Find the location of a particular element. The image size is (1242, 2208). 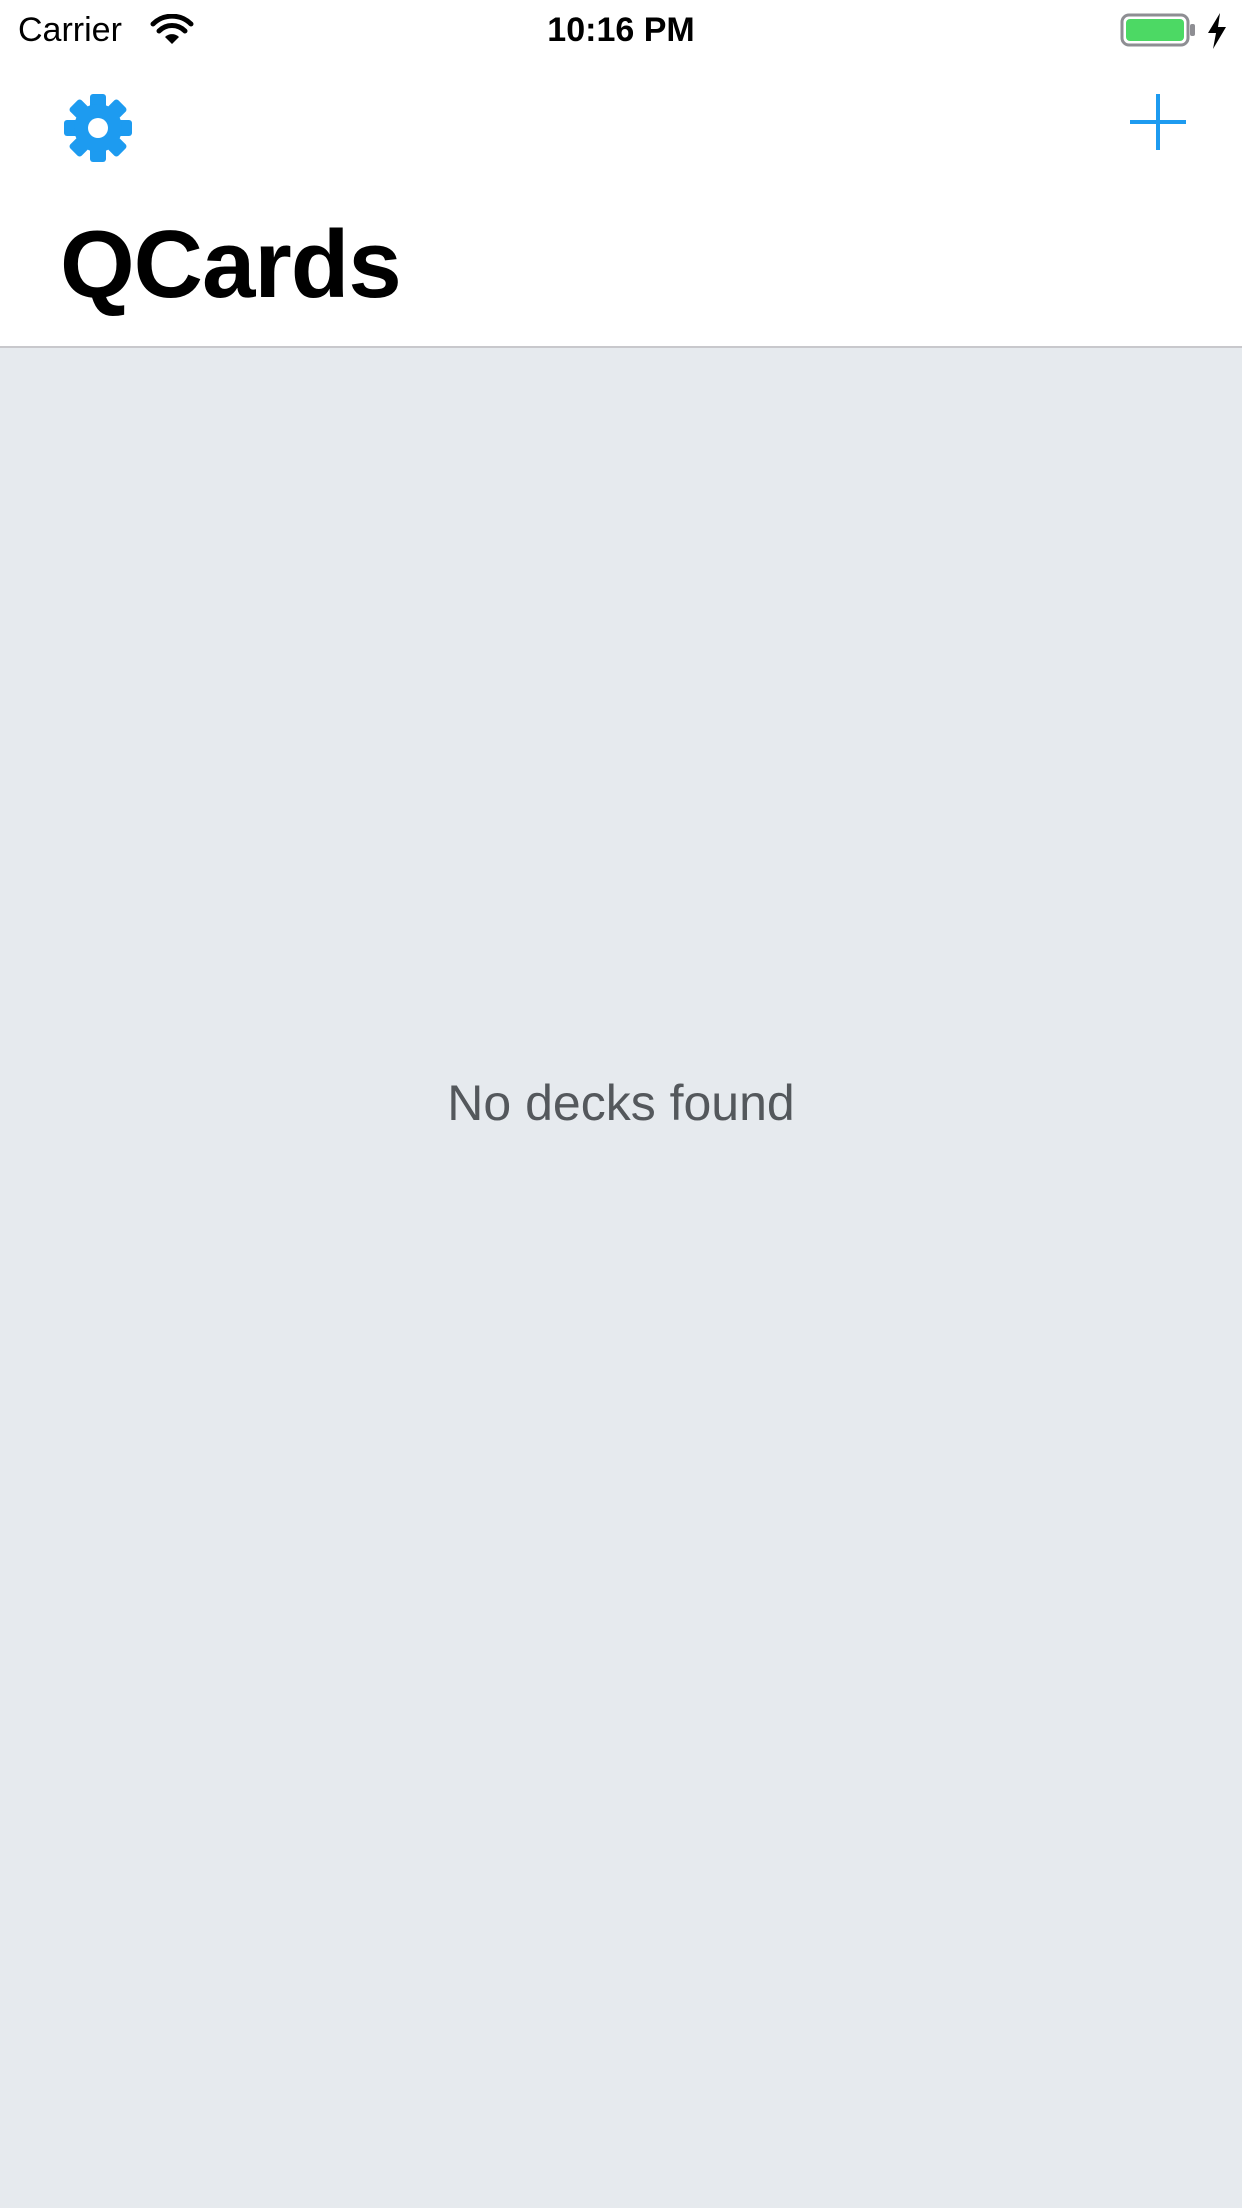

gear-icon is located at coordinates (98, 128).